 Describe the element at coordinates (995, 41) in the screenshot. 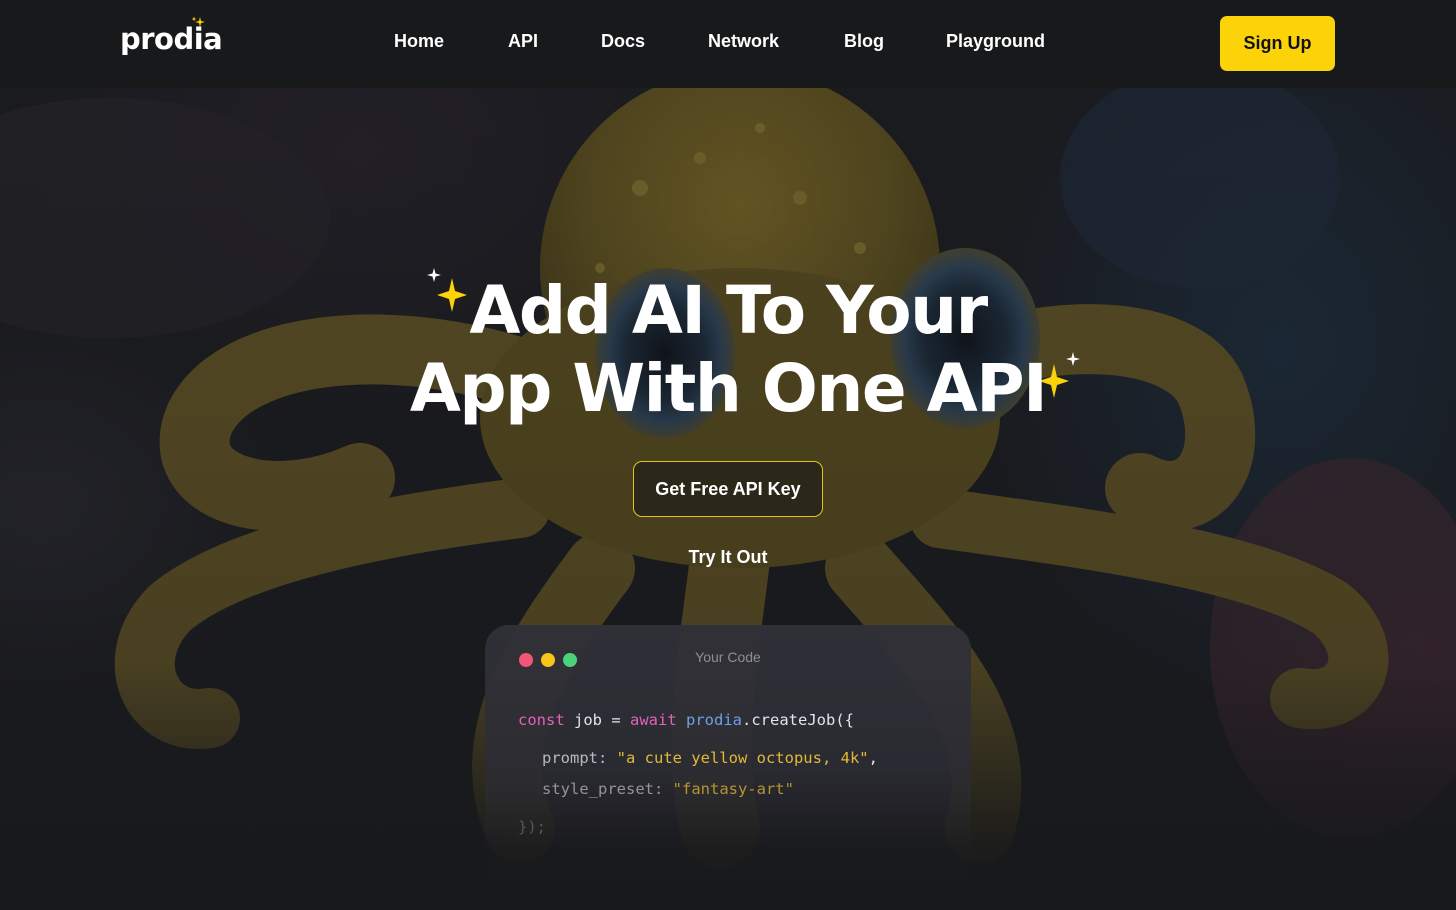

I see `nav-playground-link: Playground` at that location.